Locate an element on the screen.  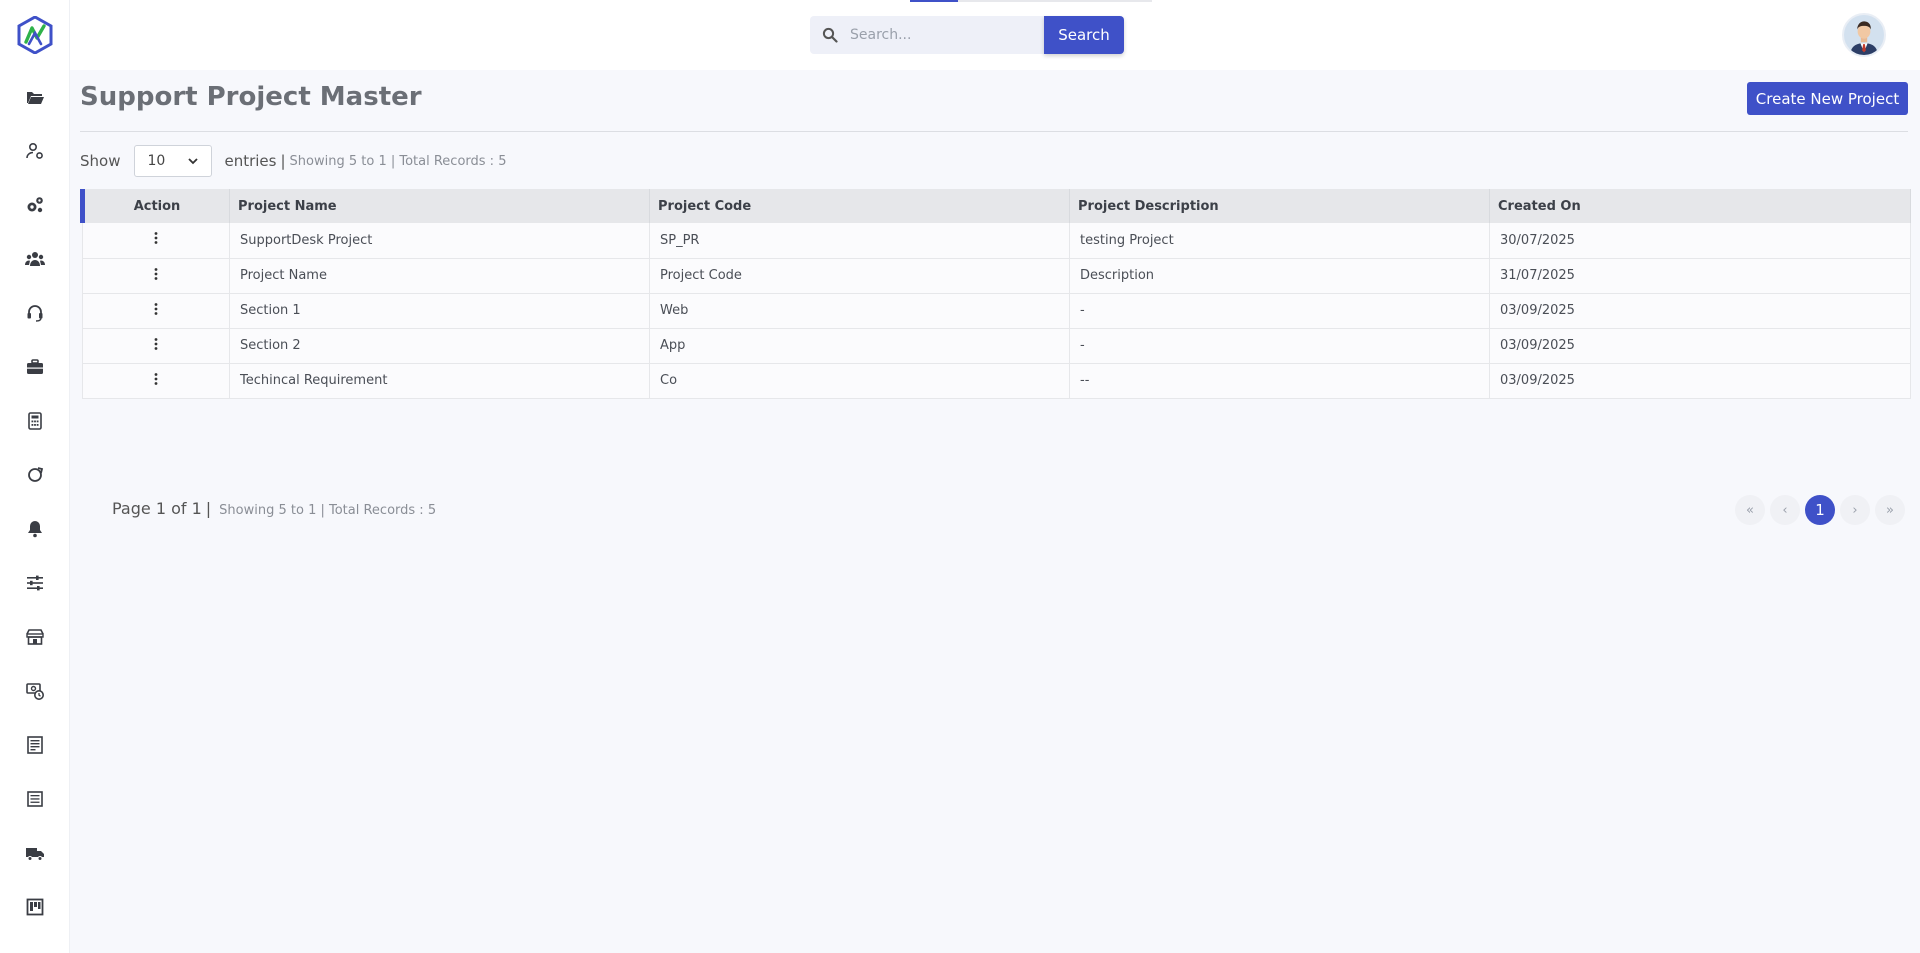
pagination-first-button: « is located at coordinates (1750, 510).